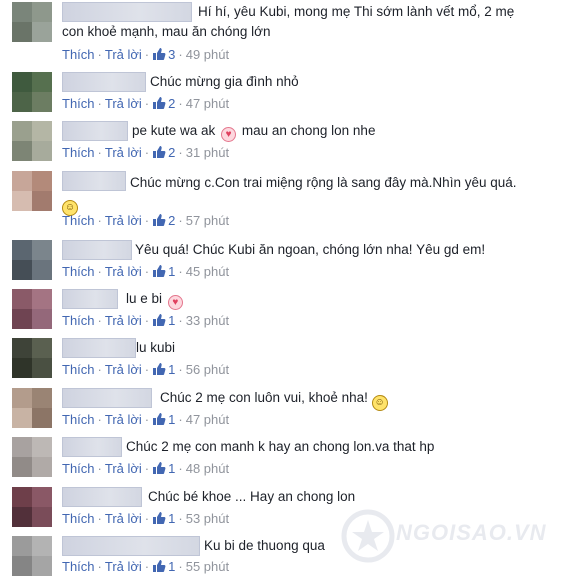 This screenshot has width=580, height=579. I want to click on timestamp: 49 phút, so click(207, 54).